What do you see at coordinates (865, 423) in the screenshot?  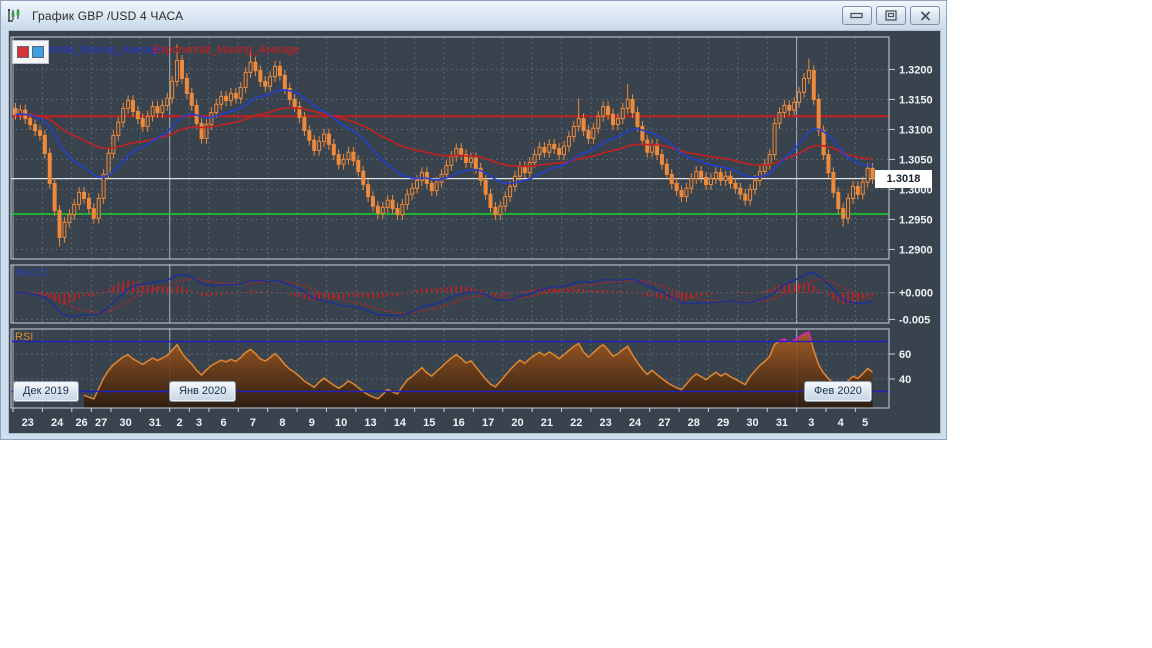 I see `svg-text: 5` at bounding box center [865, 423].